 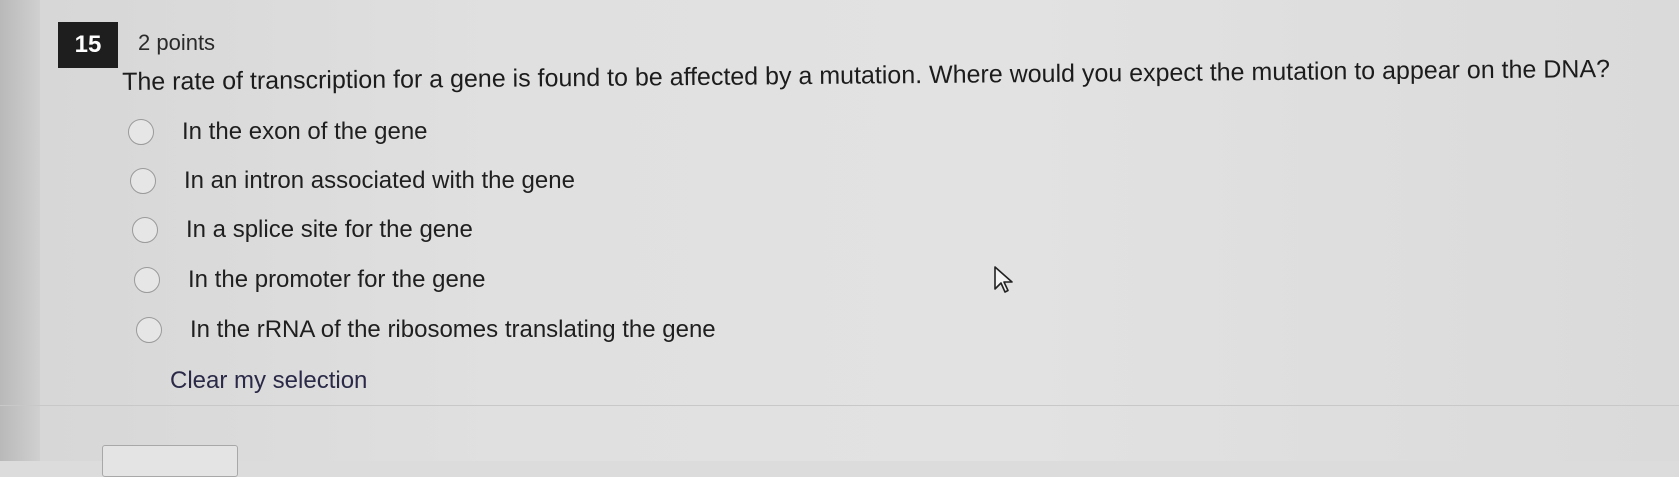 I want to click on option-3: In a splice site for the gene, so click(x=302, y=230).